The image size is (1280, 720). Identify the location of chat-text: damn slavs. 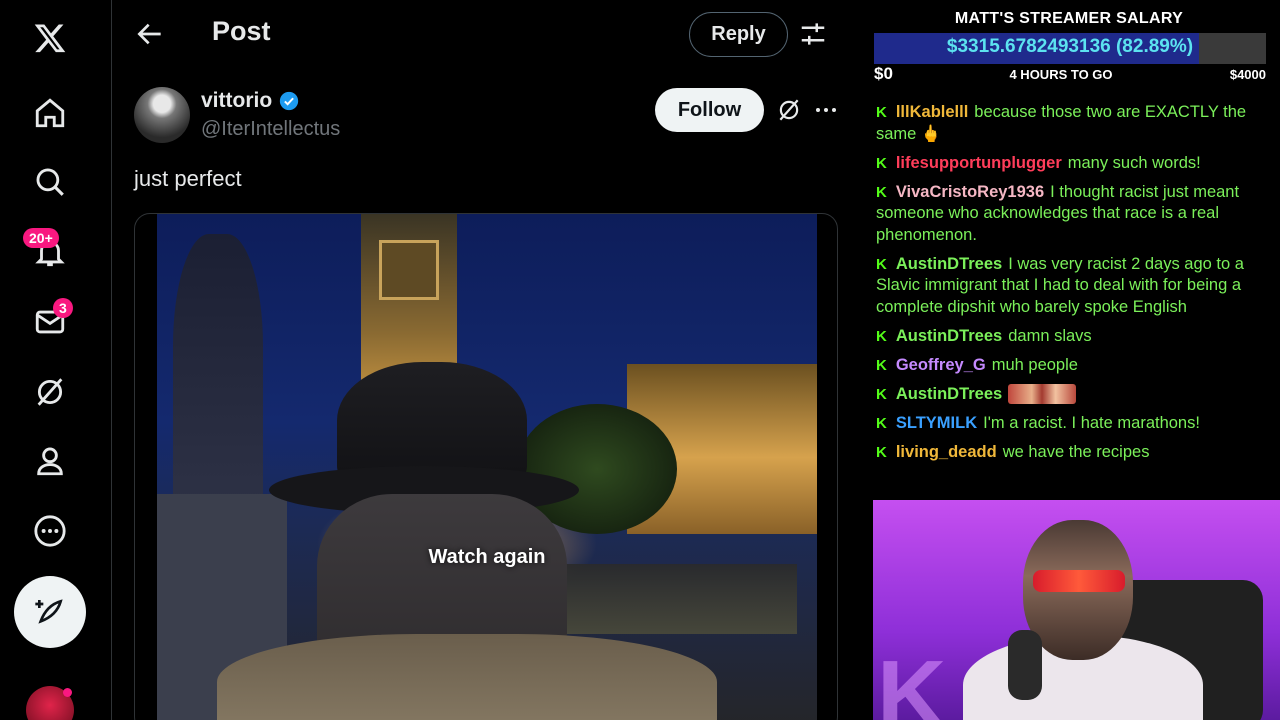
(1050, 335).